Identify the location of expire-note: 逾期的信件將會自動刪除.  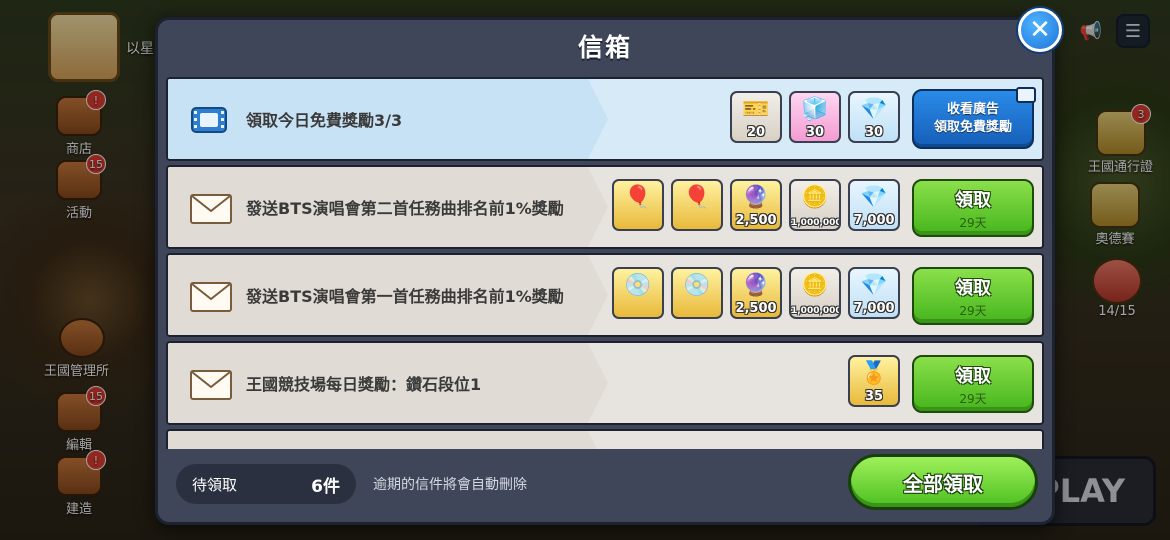
(450, 485).